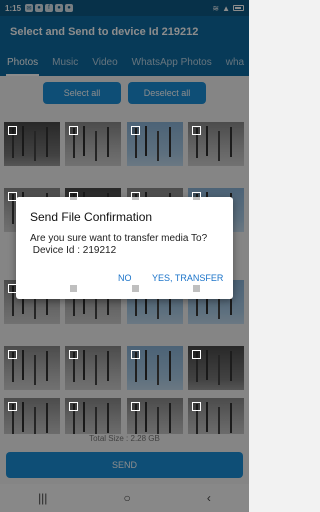  I want to click on dialog-message-line: Are you sure want to transfer media To?, so click(119, 238).